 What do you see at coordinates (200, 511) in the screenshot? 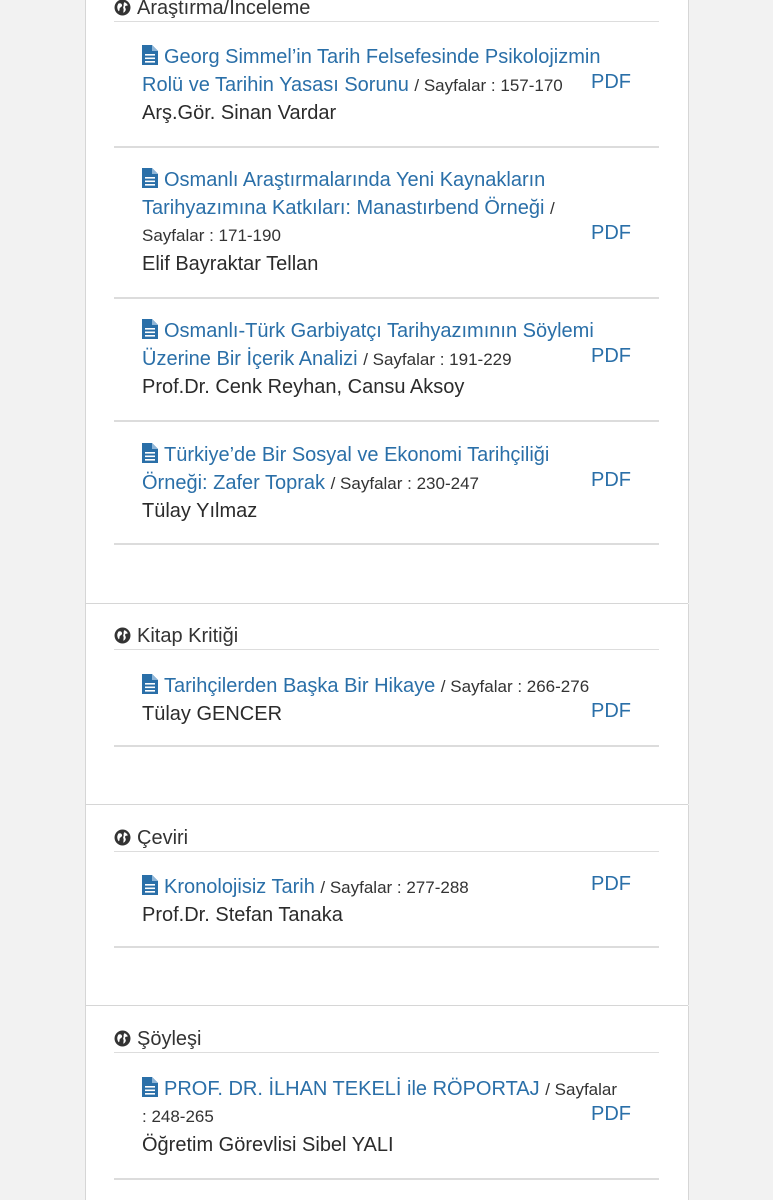
I see `article-author: Tülay Yılmaz` at bounding box center [200, 511].